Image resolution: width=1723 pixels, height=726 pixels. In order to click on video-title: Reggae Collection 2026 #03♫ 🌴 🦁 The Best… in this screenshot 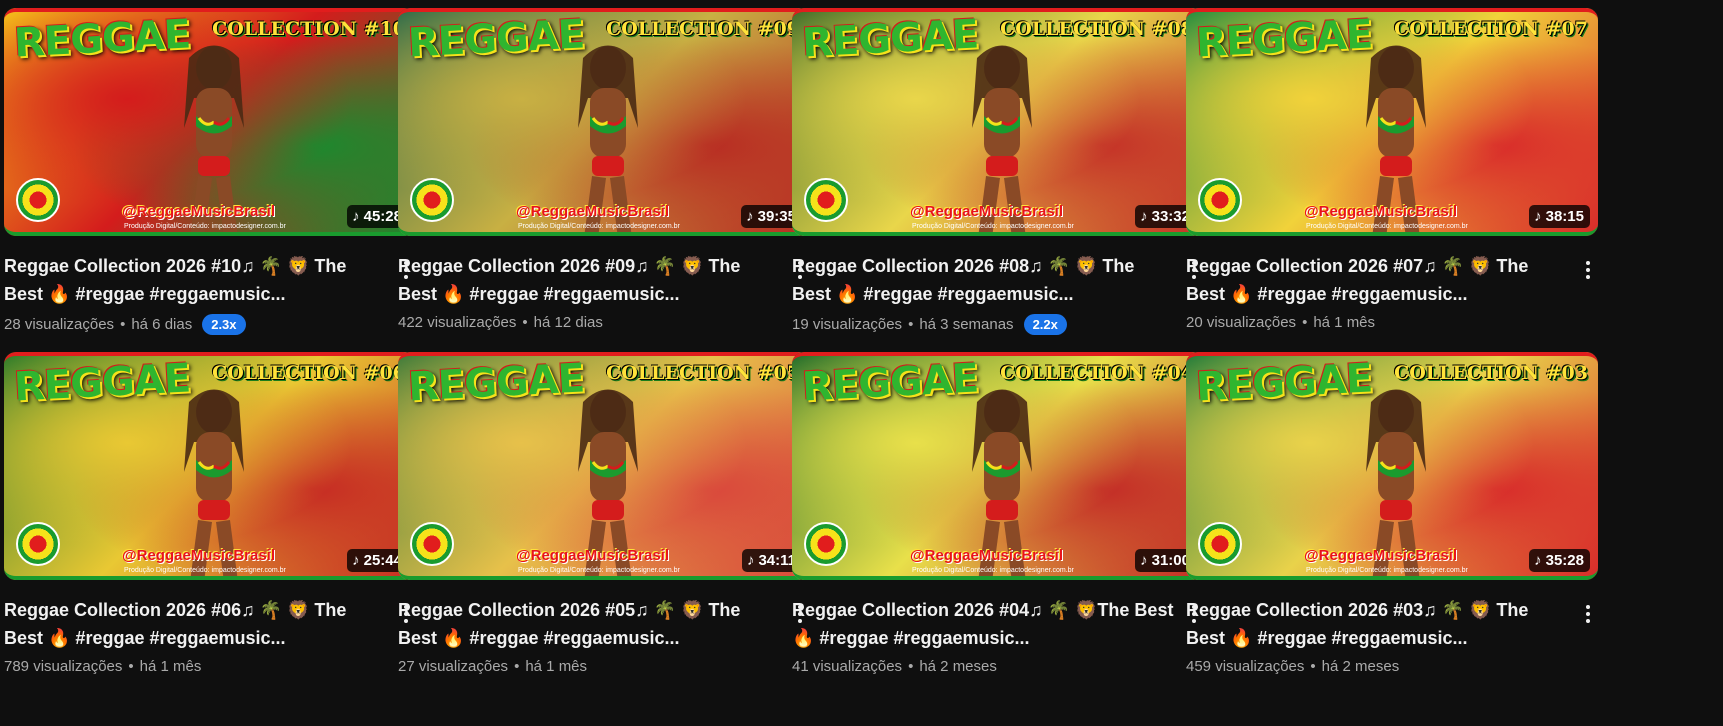, I will do `click(1378, 624)`.